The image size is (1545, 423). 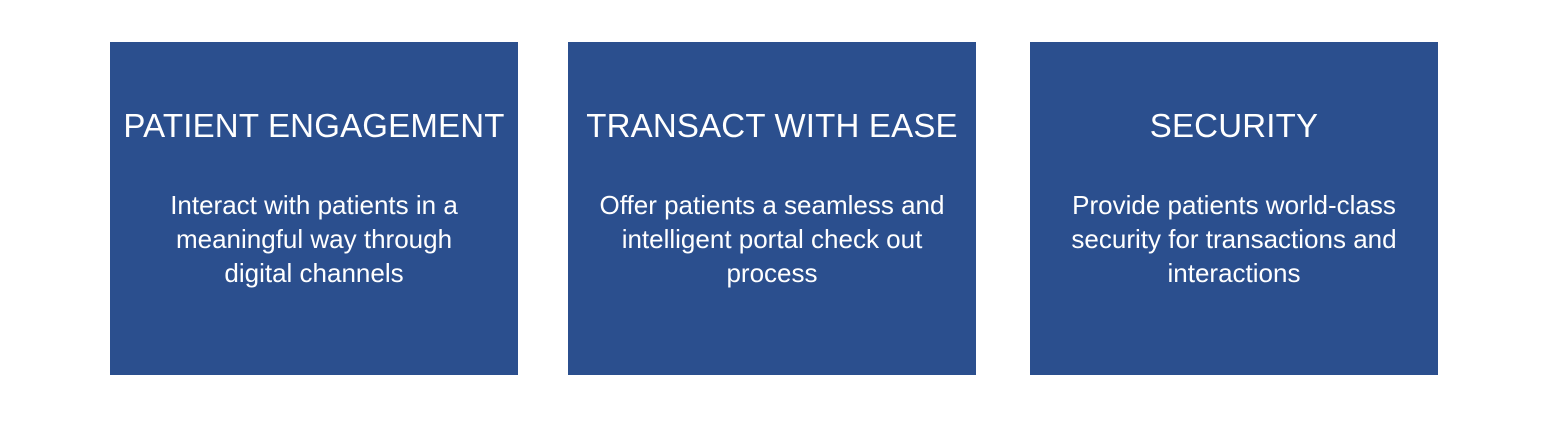 What do you see at coordinates (1234, 273) in the screenshot?
I see `card-description-line: interactions` at bounding box center [1234, 273].